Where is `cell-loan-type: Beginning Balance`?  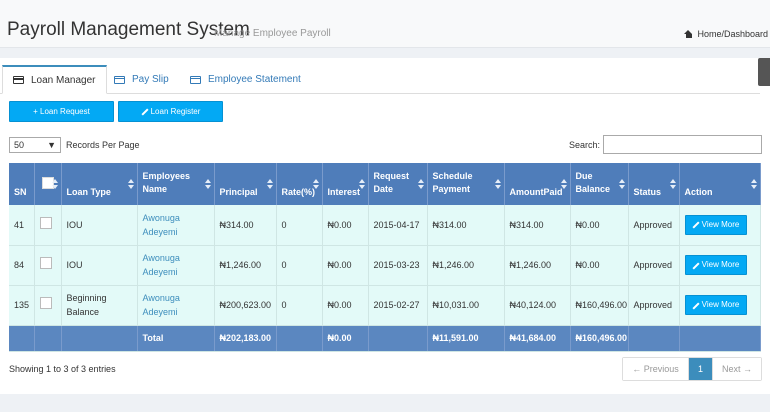
cell-loan-type: Beginning Balance is located at coordinates (99, 305).